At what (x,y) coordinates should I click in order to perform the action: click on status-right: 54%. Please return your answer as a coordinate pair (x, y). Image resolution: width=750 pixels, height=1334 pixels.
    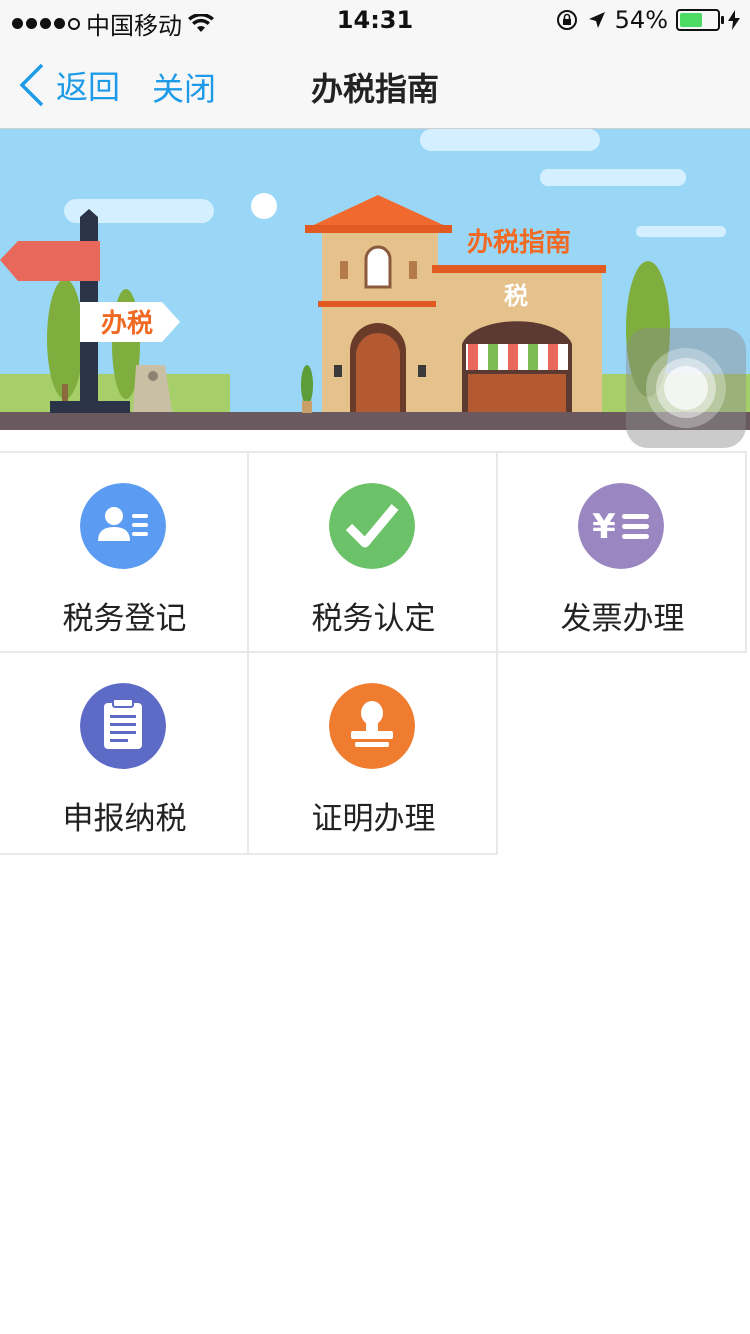
    Looking at the image, I should click on (647, 20).